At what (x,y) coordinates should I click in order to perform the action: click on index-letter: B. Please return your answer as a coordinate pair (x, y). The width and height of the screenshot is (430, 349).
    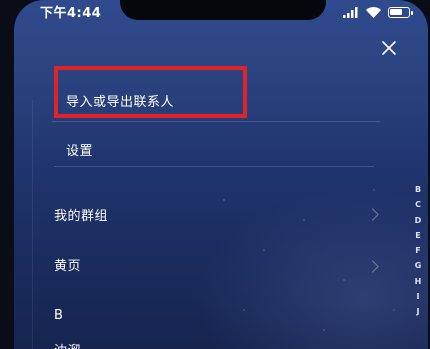
    Looking at the image, I should click on (418, 189).